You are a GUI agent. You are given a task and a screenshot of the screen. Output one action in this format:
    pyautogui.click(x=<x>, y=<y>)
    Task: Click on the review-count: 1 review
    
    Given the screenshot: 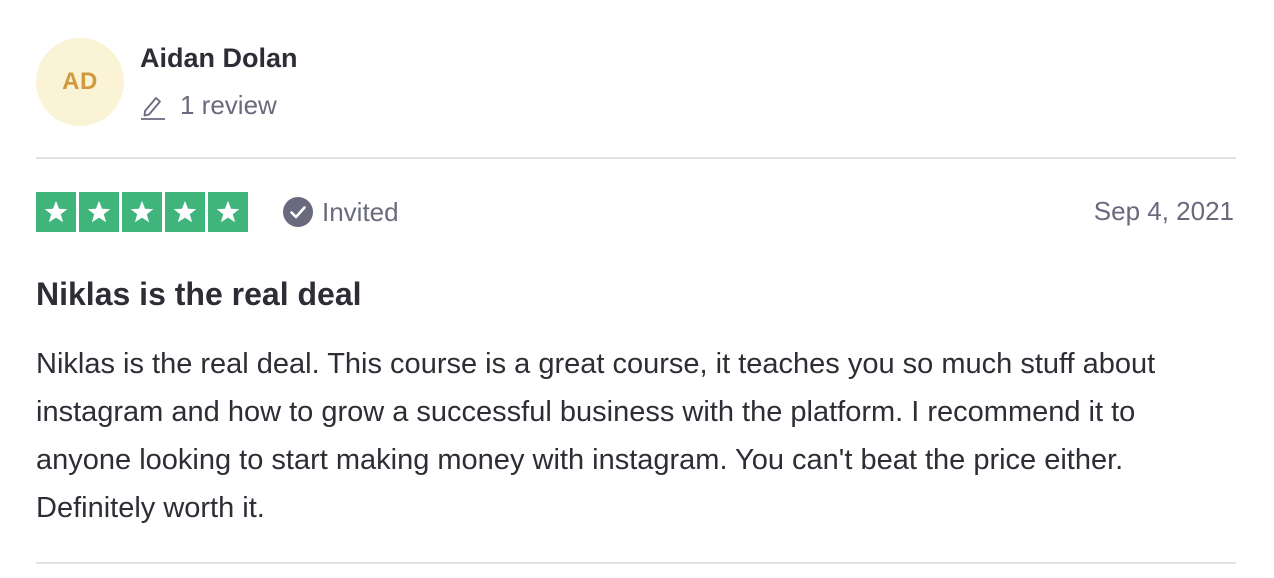 What is the action you would take?
    pyautogui.click(x=219, y=105)
    